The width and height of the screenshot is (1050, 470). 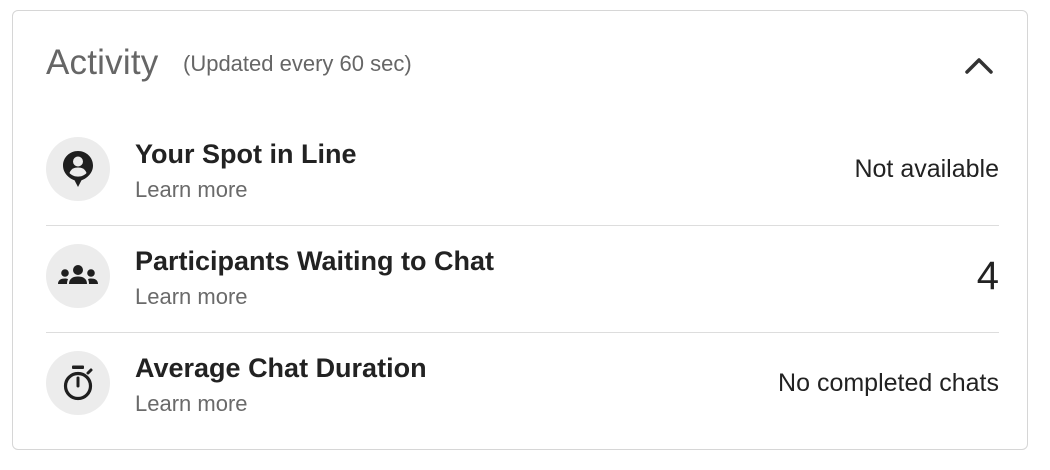 What do you see at coordinates (78, 169) in the screenshot?
I see `person-pin-icon` at bounding box center [78, 169].